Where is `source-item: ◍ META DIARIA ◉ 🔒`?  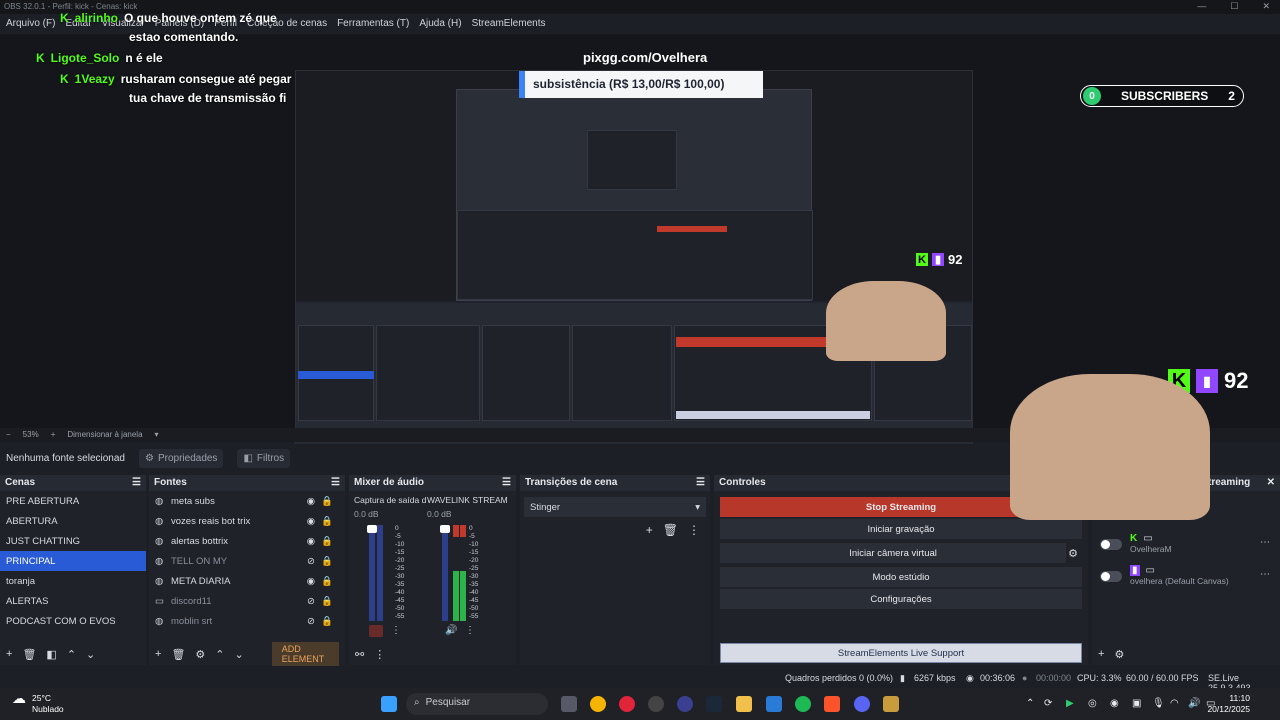 source-item: ◍ META DIARIA ◉ 🔒 is located at coordinates (247, 581).